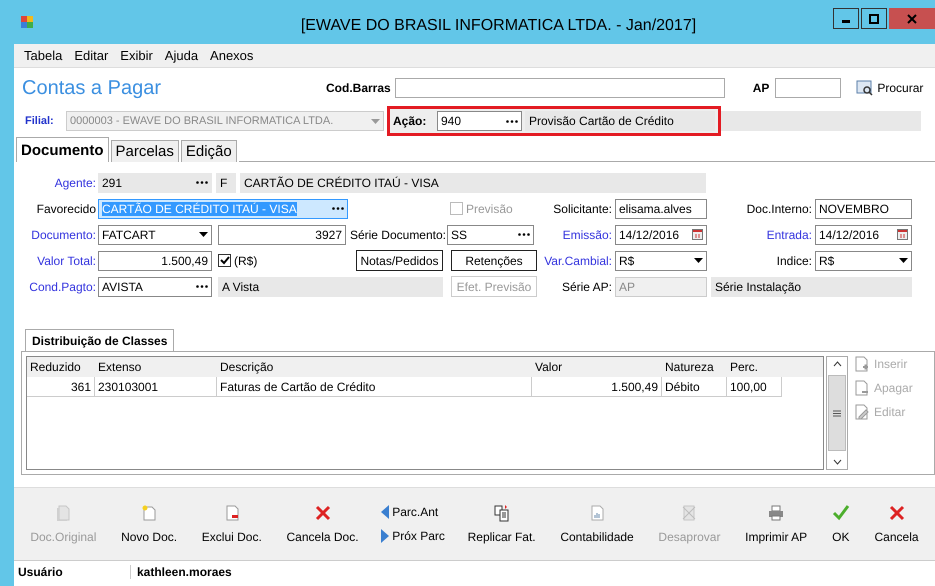 The image size is (935, 586). Describe the element at coordinates (862, 388) in the screenshot. I see `document-minus-icon` at that location.